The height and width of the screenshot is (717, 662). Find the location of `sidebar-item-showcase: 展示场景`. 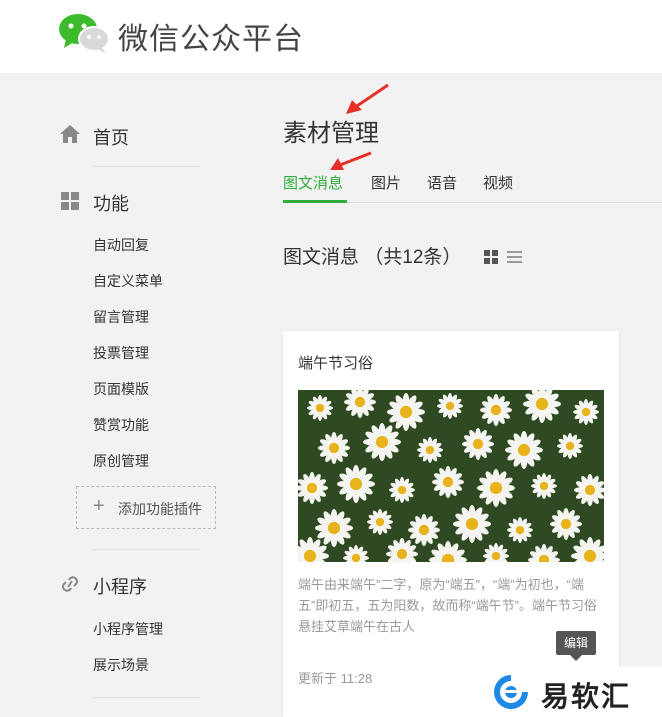

sidebar-item-showcase: 展示场景 is located at coordinates (121, 665).